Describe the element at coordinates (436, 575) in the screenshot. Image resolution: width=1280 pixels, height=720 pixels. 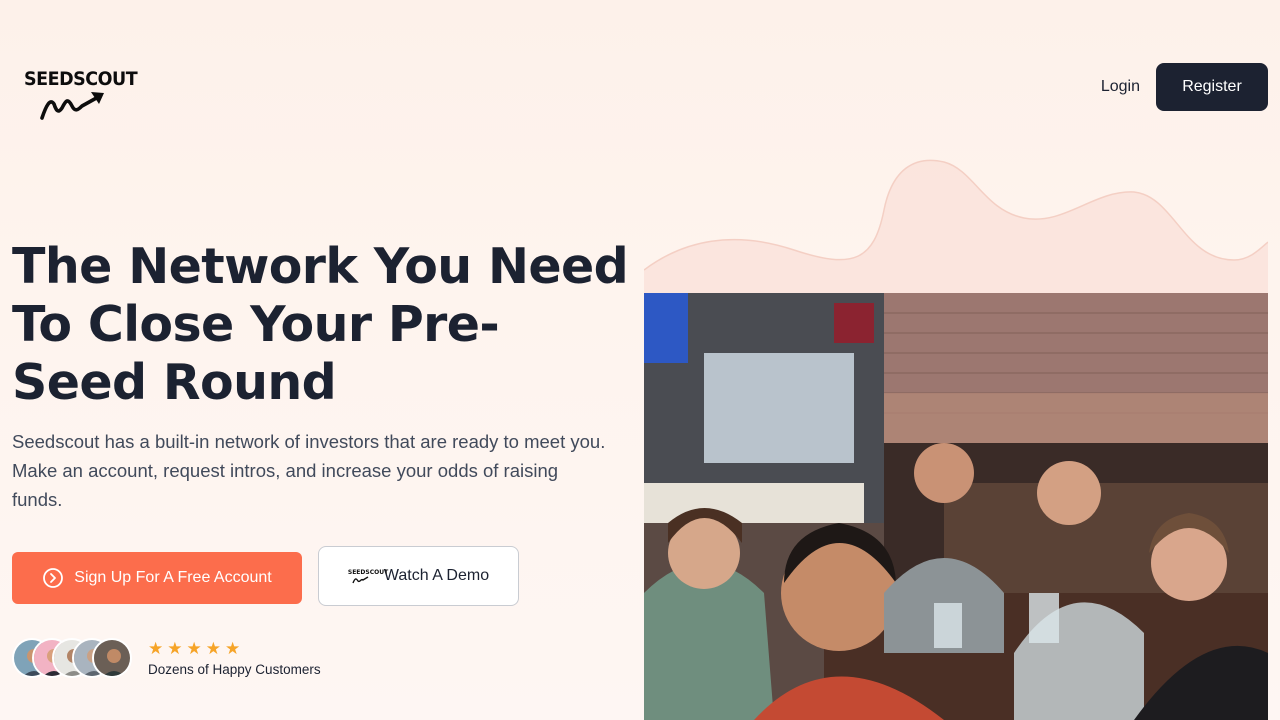
I see `watch-demo-label: Watch A Demo` at that location.